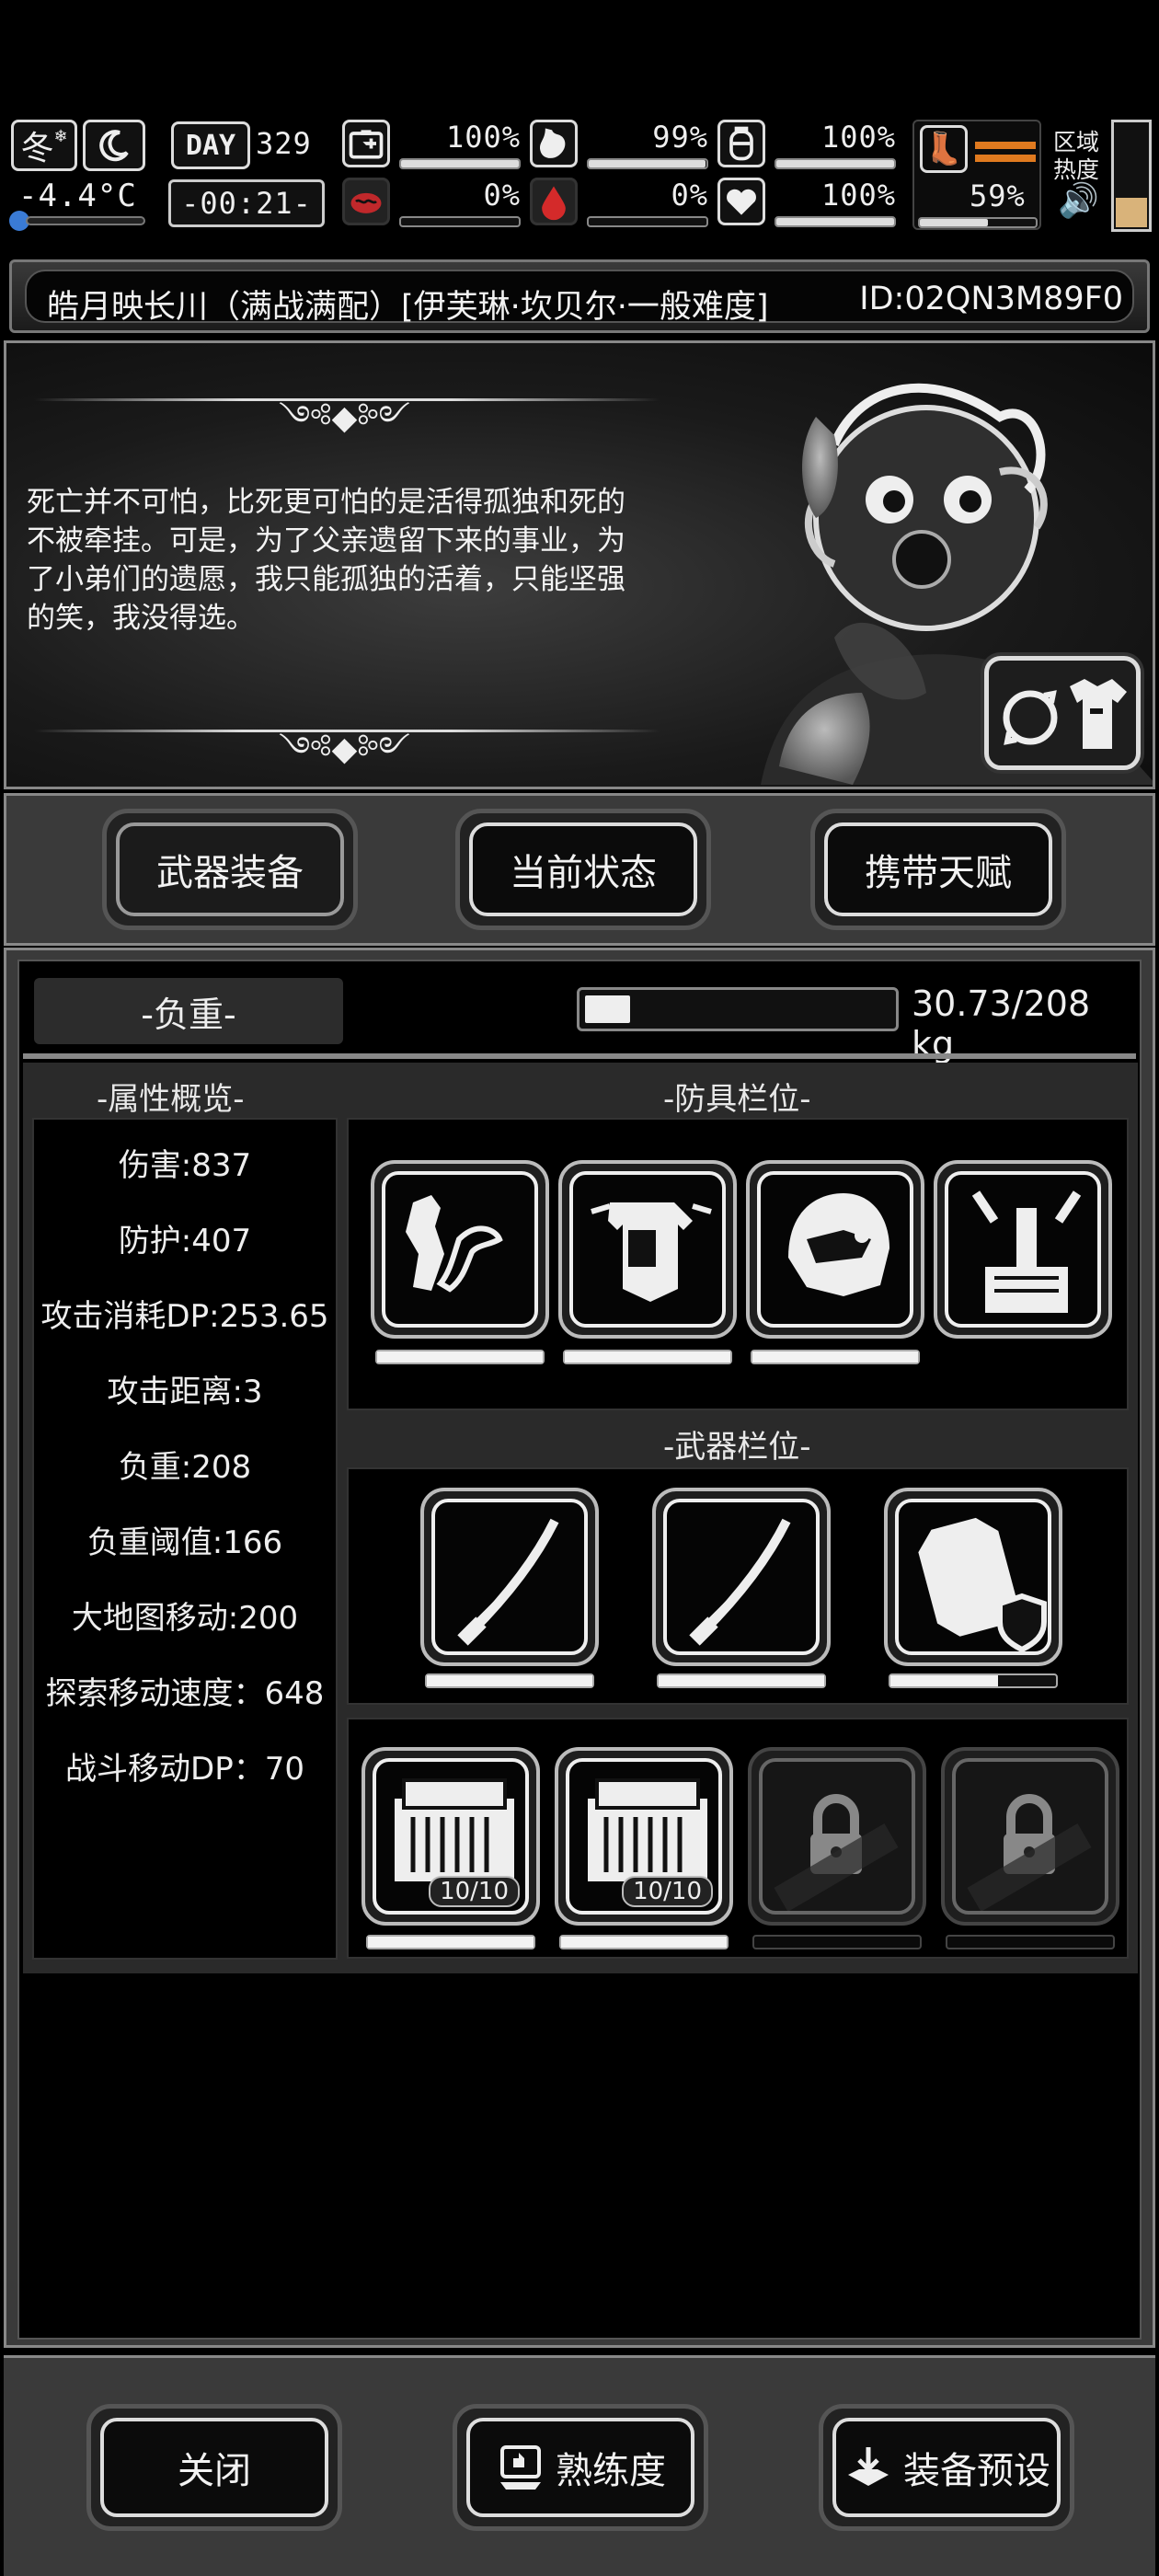 This screenshot has width=1159, height=2576. What do you see at coordinates (230, 869) in the screenshot?
I see `tab-weapons-equipment: 武器装备` at bounding box center [230, 869].